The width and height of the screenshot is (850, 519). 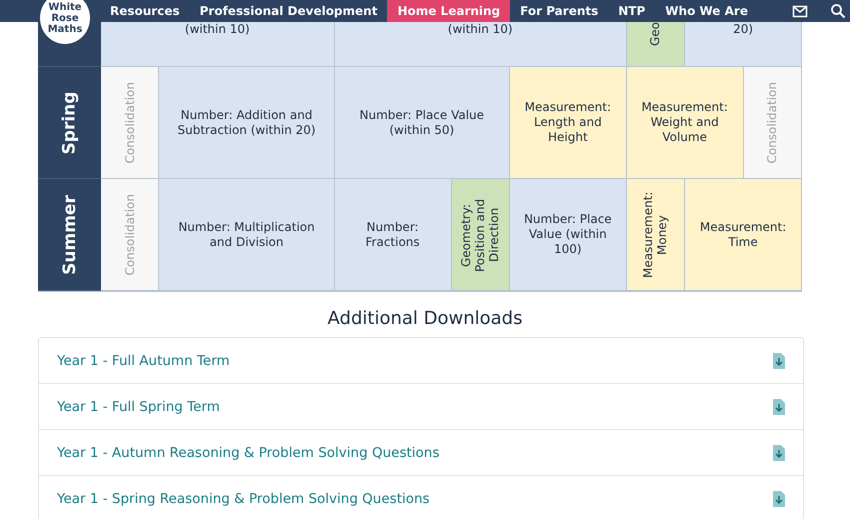 What do you see at coordinates (138, 406) in the screenshot?
I see `download-link: Year 1 - Full Spring Term` at bounding box center [138, 406].